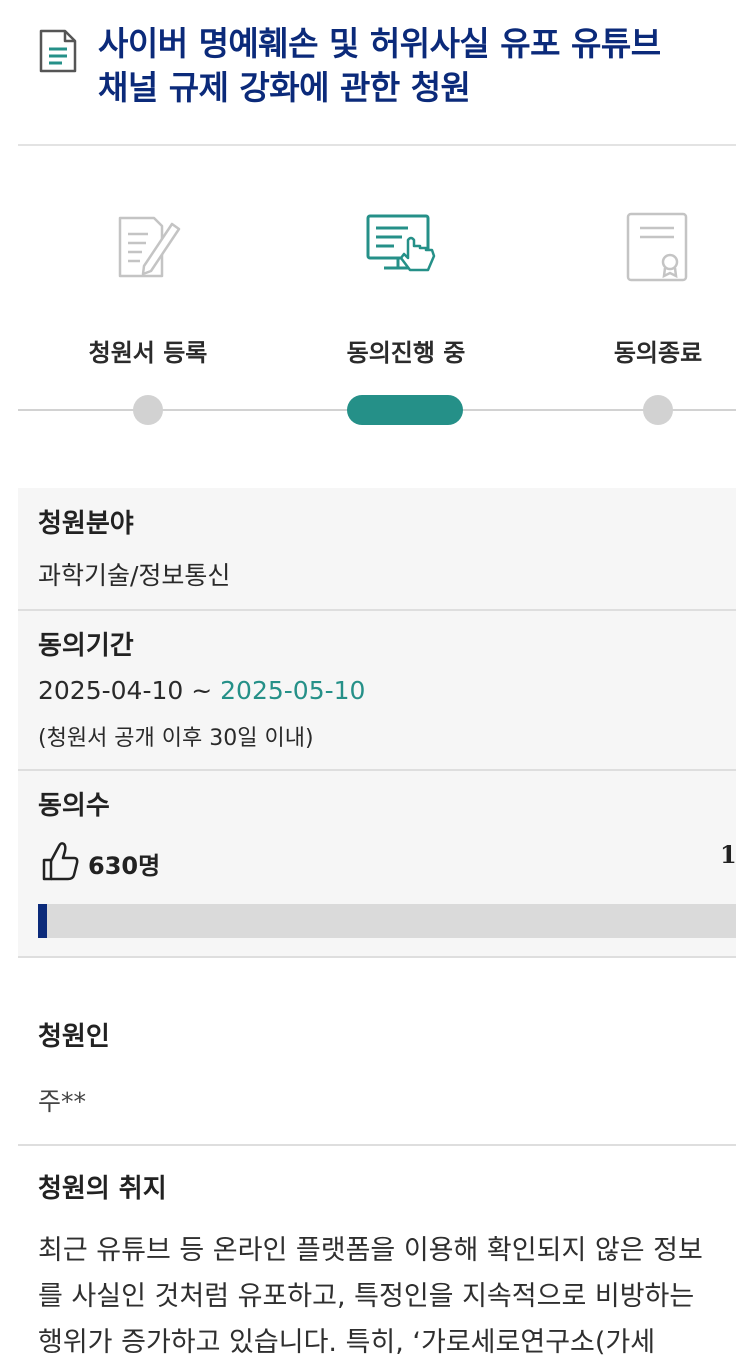 The image size is (736, 1366). I want to click on agree-progress-fill, so click(42, 921).